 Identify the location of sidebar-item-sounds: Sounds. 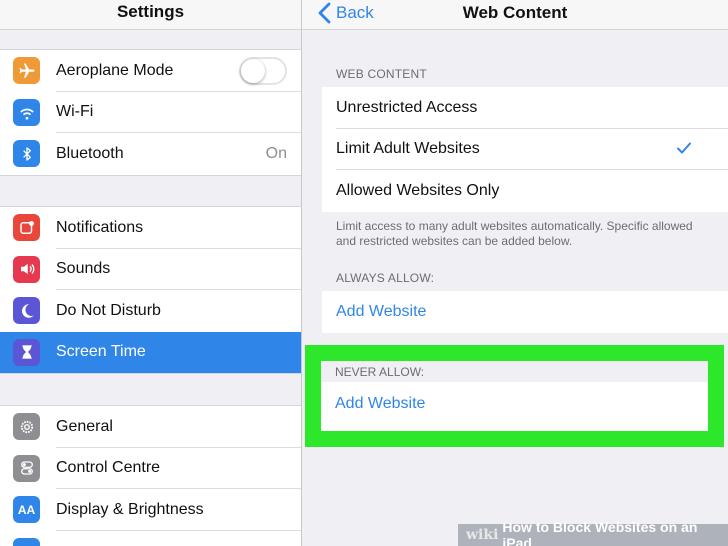
(150, 269).